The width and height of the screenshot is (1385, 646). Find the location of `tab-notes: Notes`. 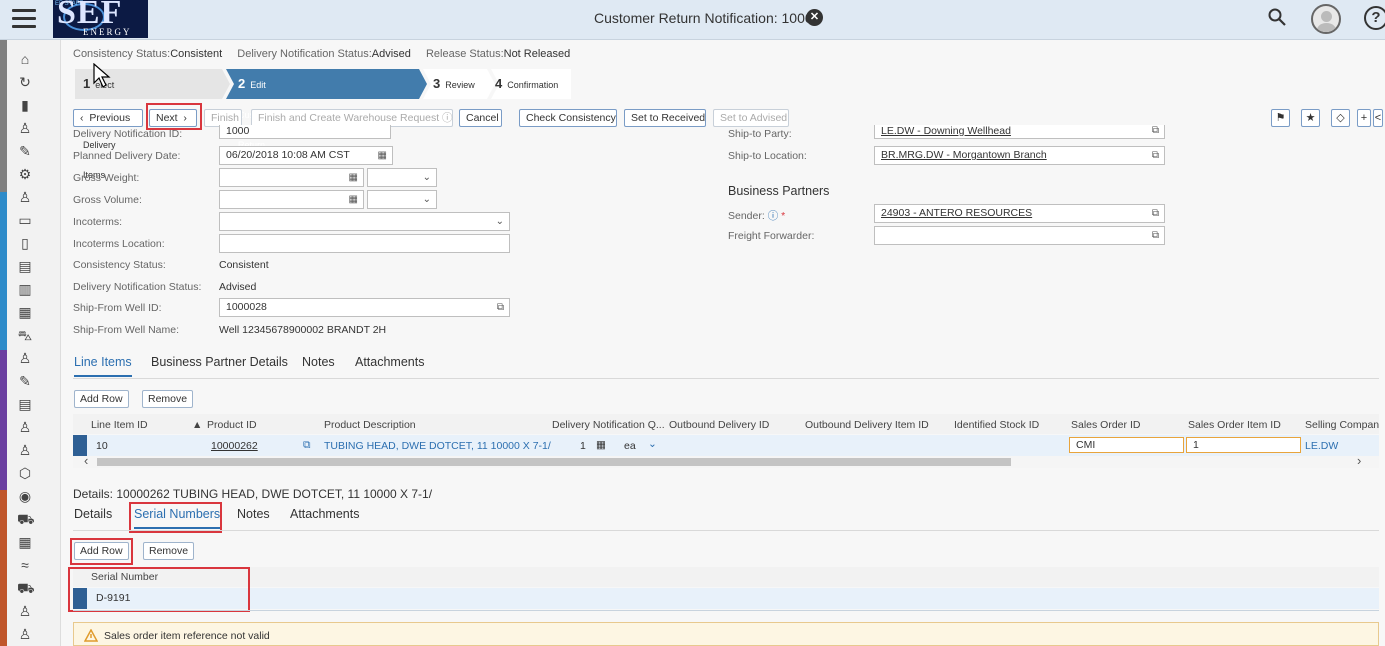

tab-notes: Notes is located at coordinates (318, 362).